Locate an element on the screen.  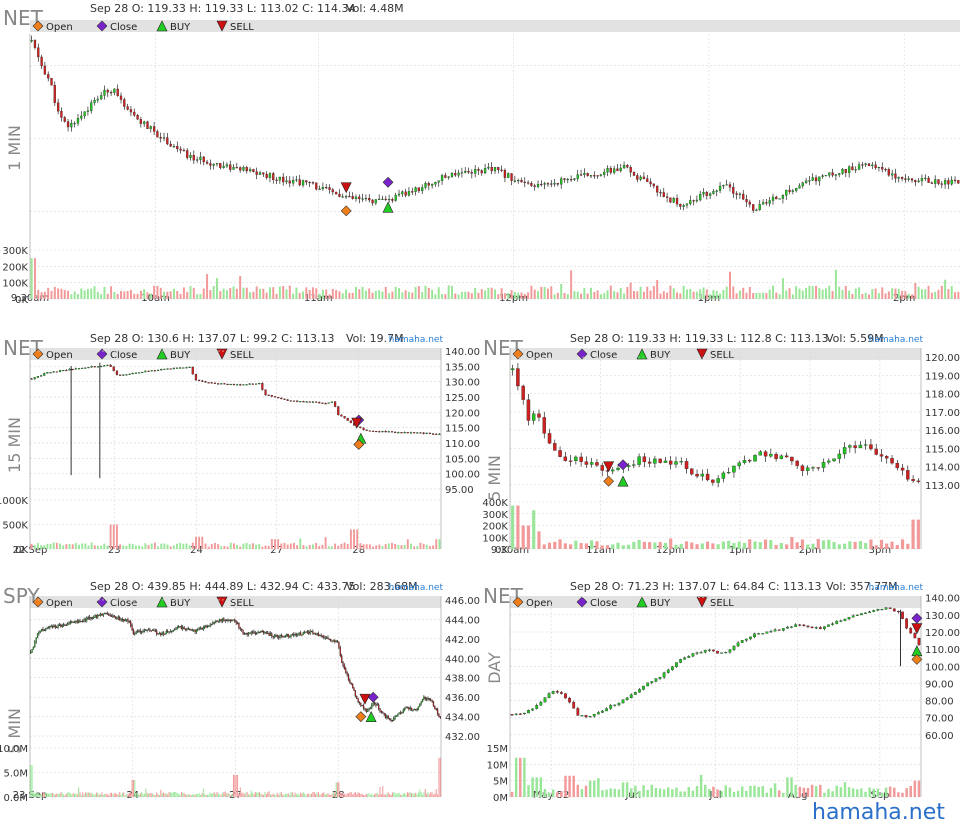
trade-marker-open is located at coordinates (609, 481).